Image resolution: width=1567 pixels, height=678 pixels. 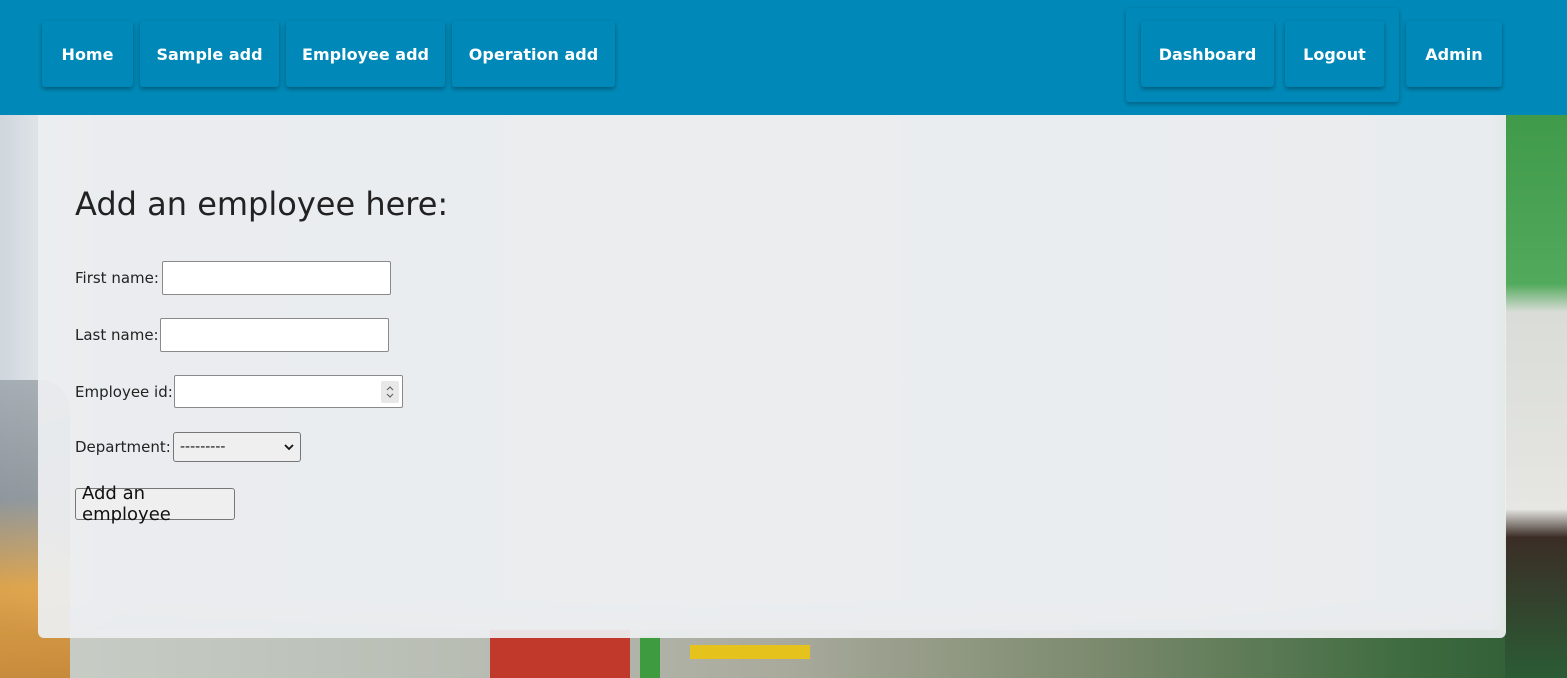 I want to click on add-employee-button: Add an employee, so click(x=155, y=504).